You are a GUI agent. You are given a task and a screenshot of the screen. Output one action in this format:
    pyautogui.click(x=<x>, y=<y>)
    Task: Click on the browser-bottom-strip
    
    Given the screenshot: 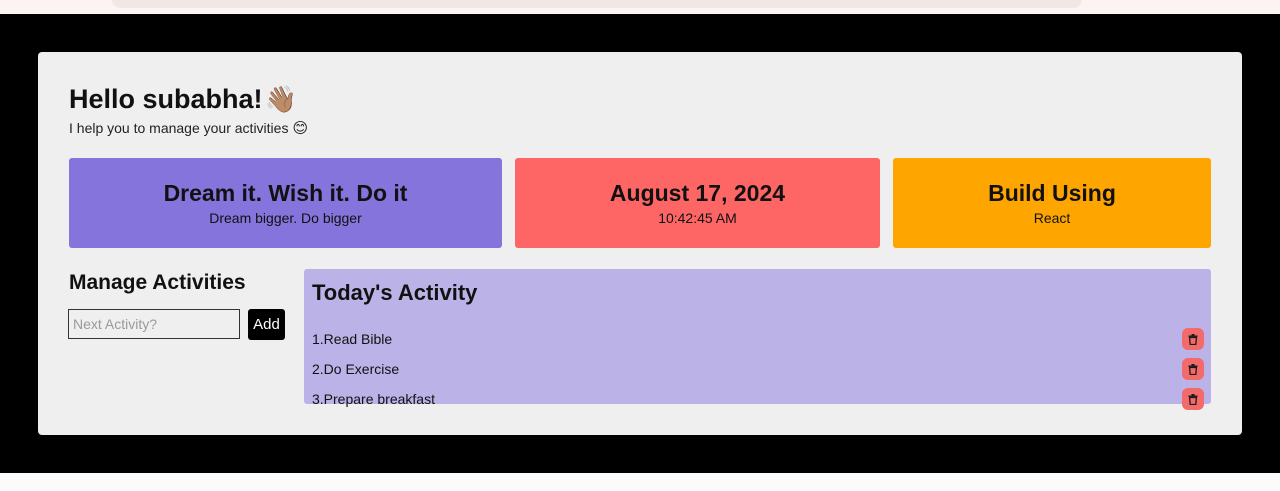 What is the action you would take?
    pyautogui.click(x=640, y=482)
    